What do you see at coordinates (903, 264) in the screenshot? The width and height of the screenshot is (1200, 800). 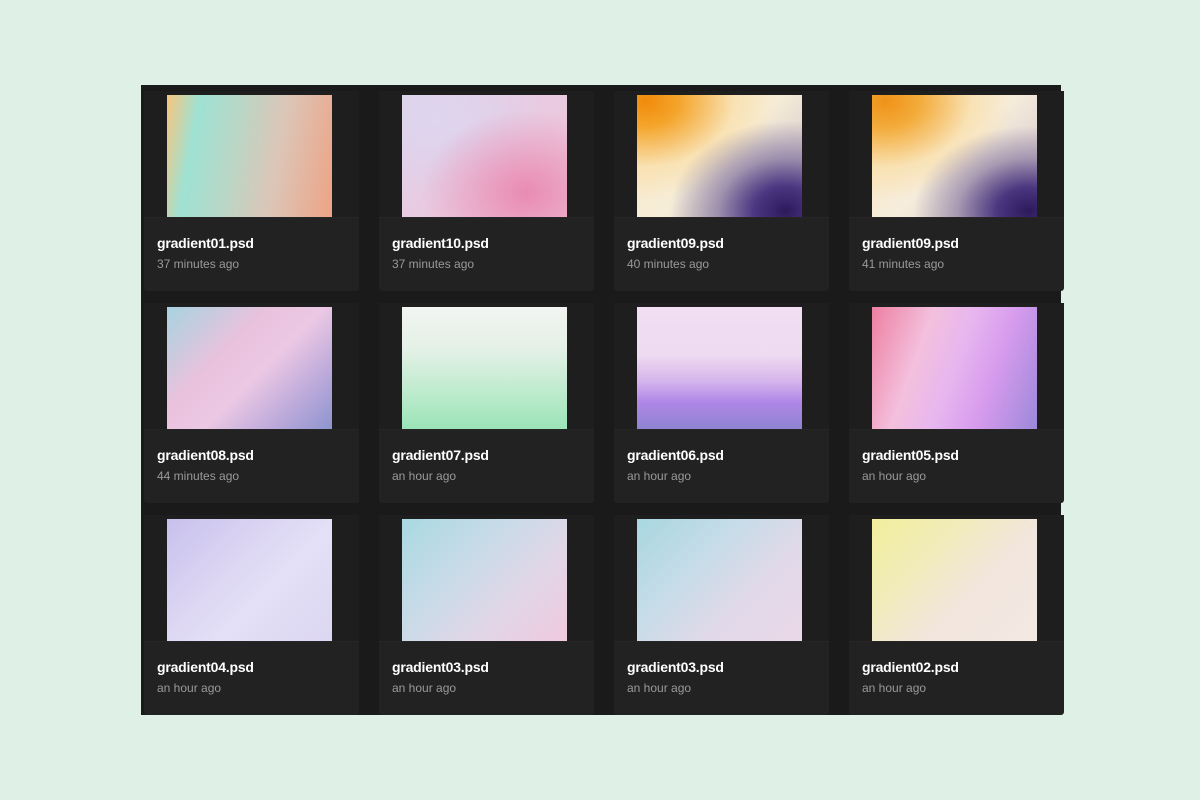 I see `modified-time: 41 minutes ago` at bounding box center [903, 264].